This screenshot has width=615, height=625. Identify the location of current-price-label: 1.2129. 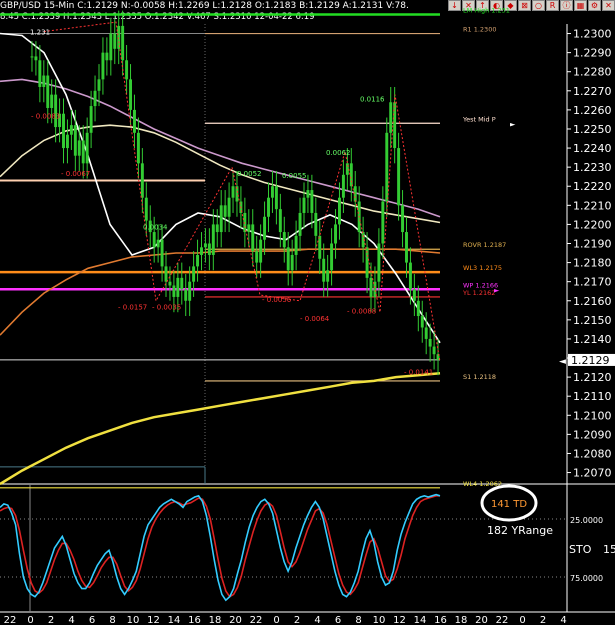
(590, 360).